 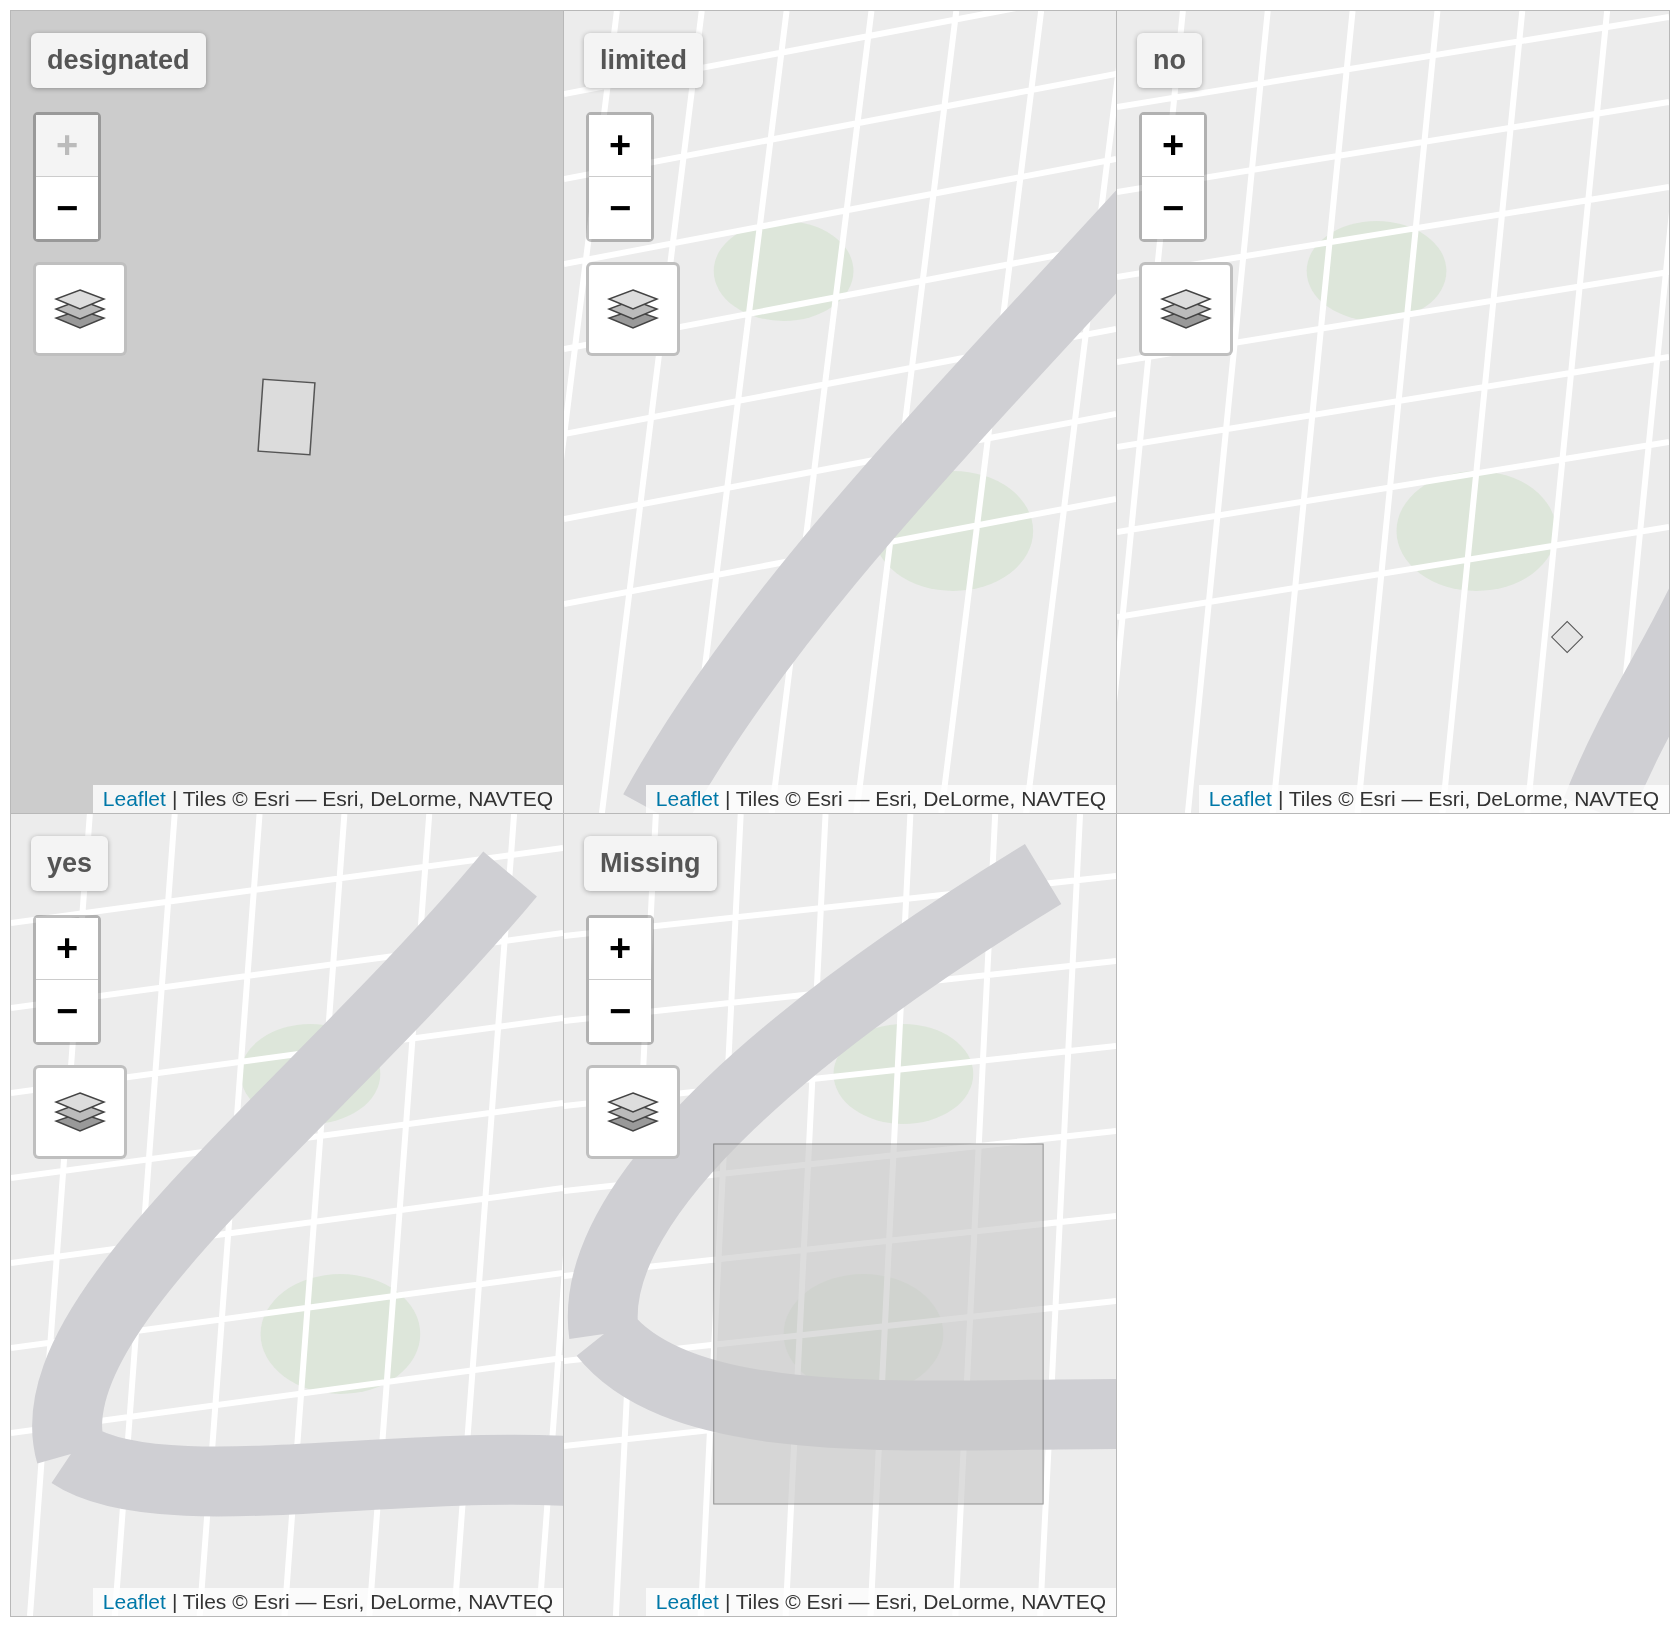 What do you see at coordinates (650, 863) in the screenshot?
I see `map-title: Missing` at bounding box center [650, 863].